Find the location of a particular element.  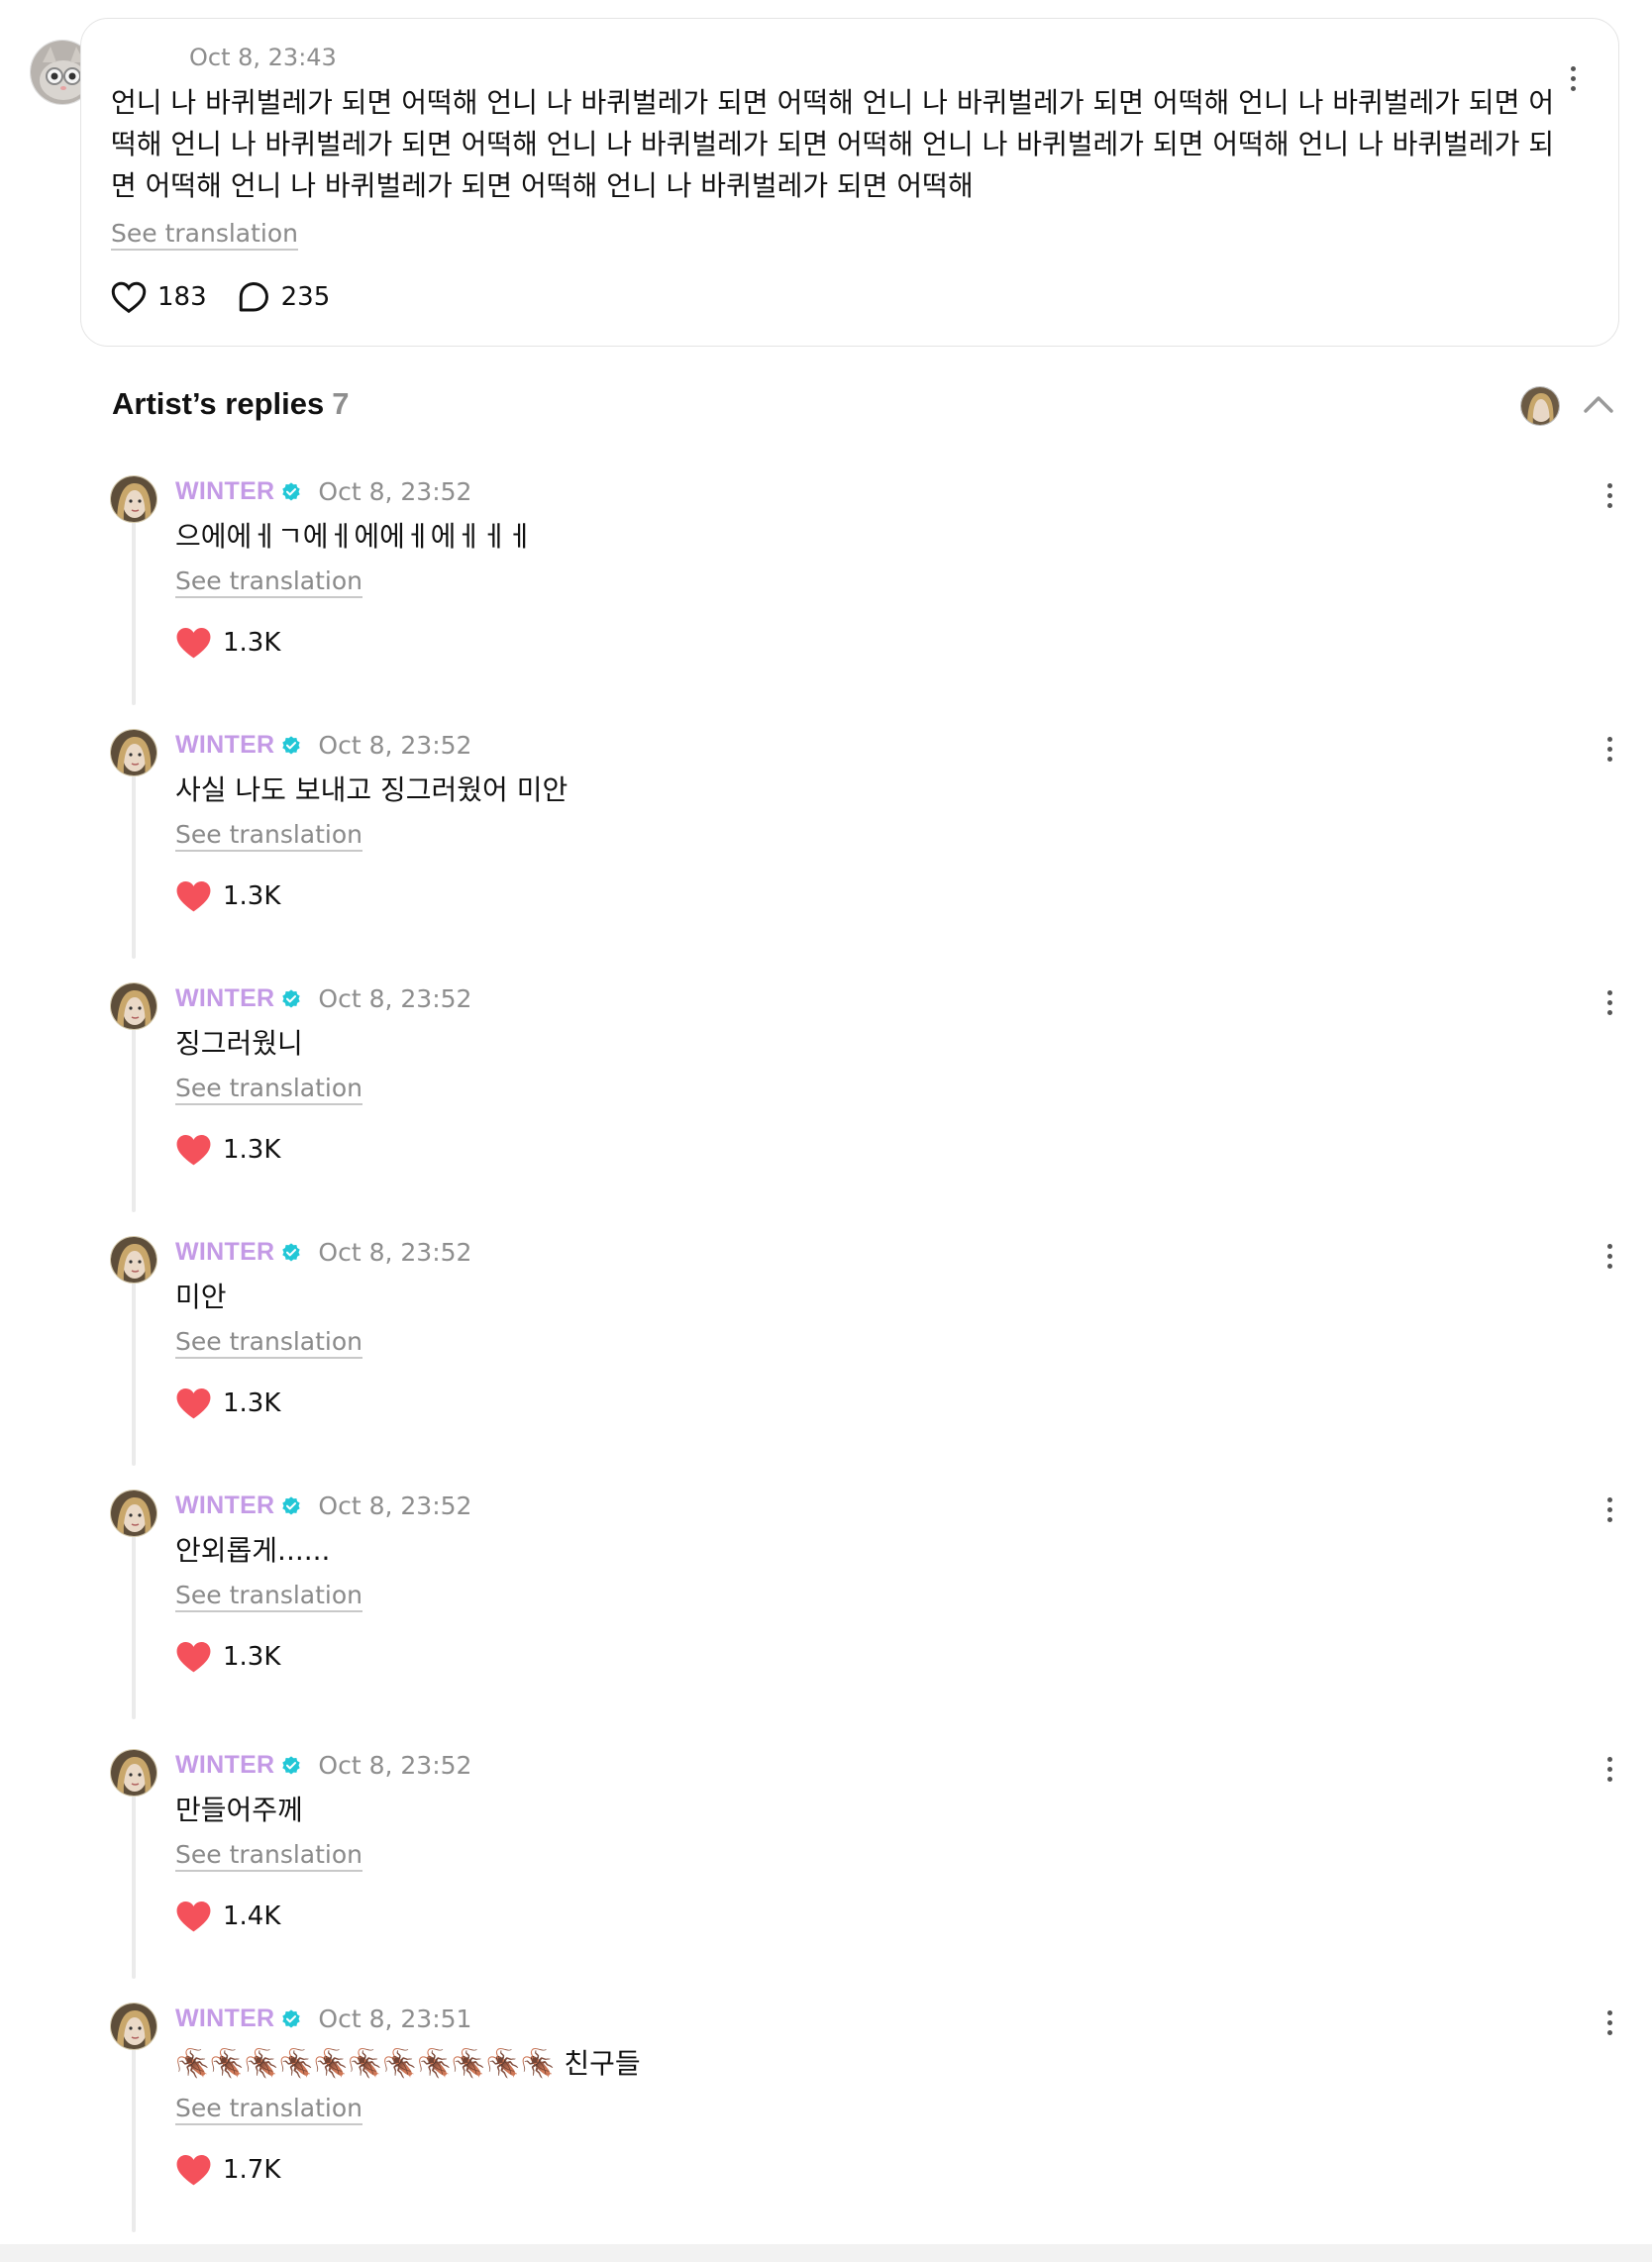

reply-text: 징그러웠니 is located at coordinates (239, 1043).